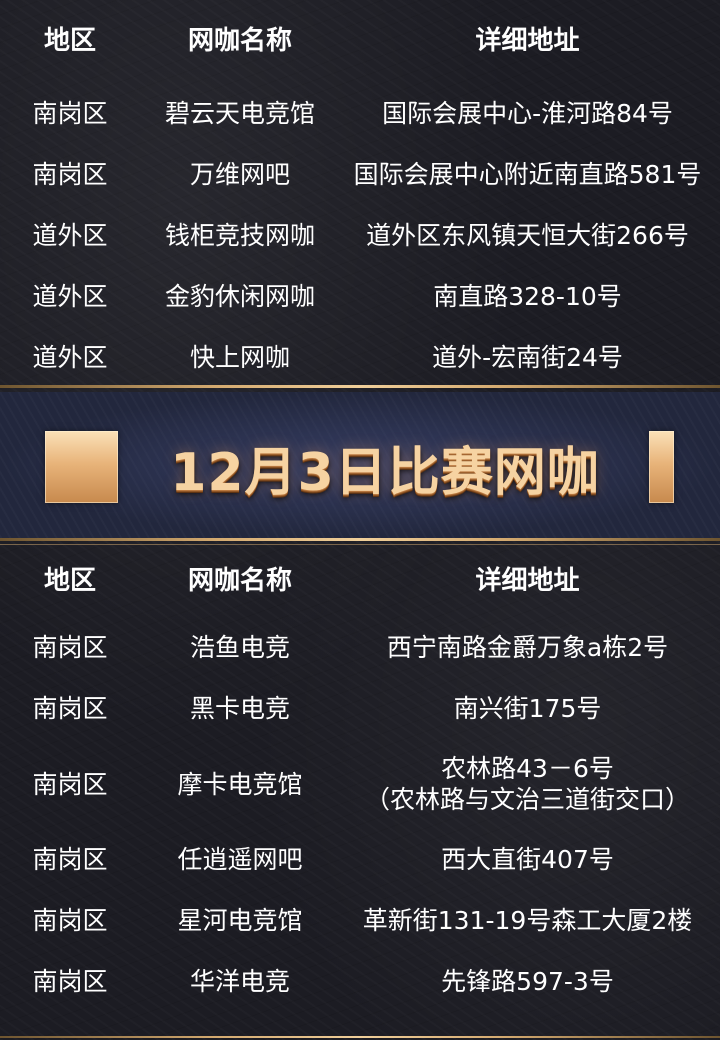 This screenshot has height=1040, width=720. I want to click on cell-cafe-name: 金豹休闲网咖, so click(239, 296).